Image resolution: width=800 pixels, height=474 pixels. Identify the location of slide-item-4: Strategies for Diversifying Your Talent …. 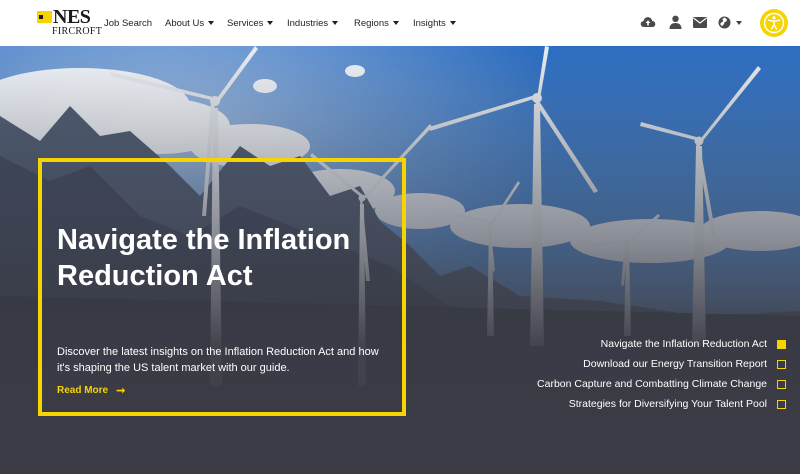
(641, 404).